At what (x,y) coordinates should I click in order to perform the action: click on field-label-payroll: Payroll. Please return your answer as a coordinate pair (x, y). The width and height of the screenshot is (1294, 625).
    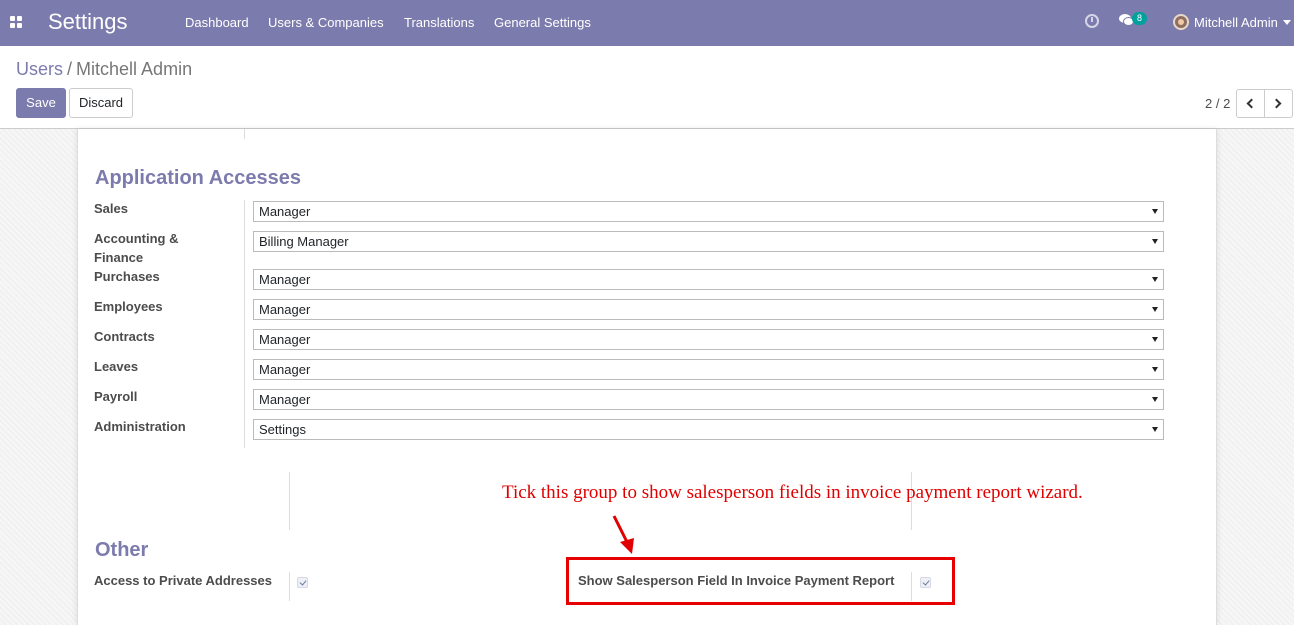
    Looking at the image, I should click on (116, 396).